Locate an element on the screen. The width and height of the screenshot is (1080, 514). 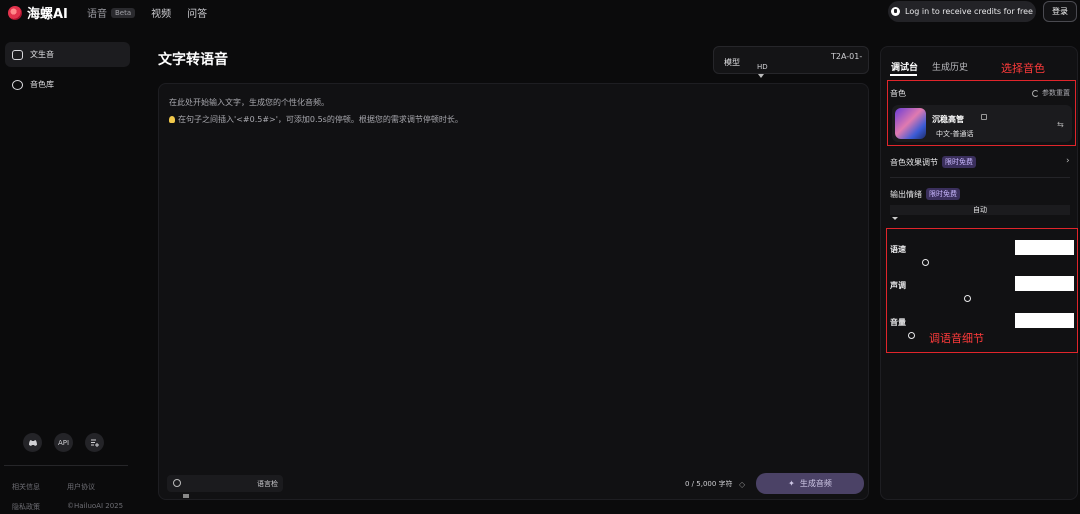
emotion-label: 输出情绪 is located at coordinates (906, 194).